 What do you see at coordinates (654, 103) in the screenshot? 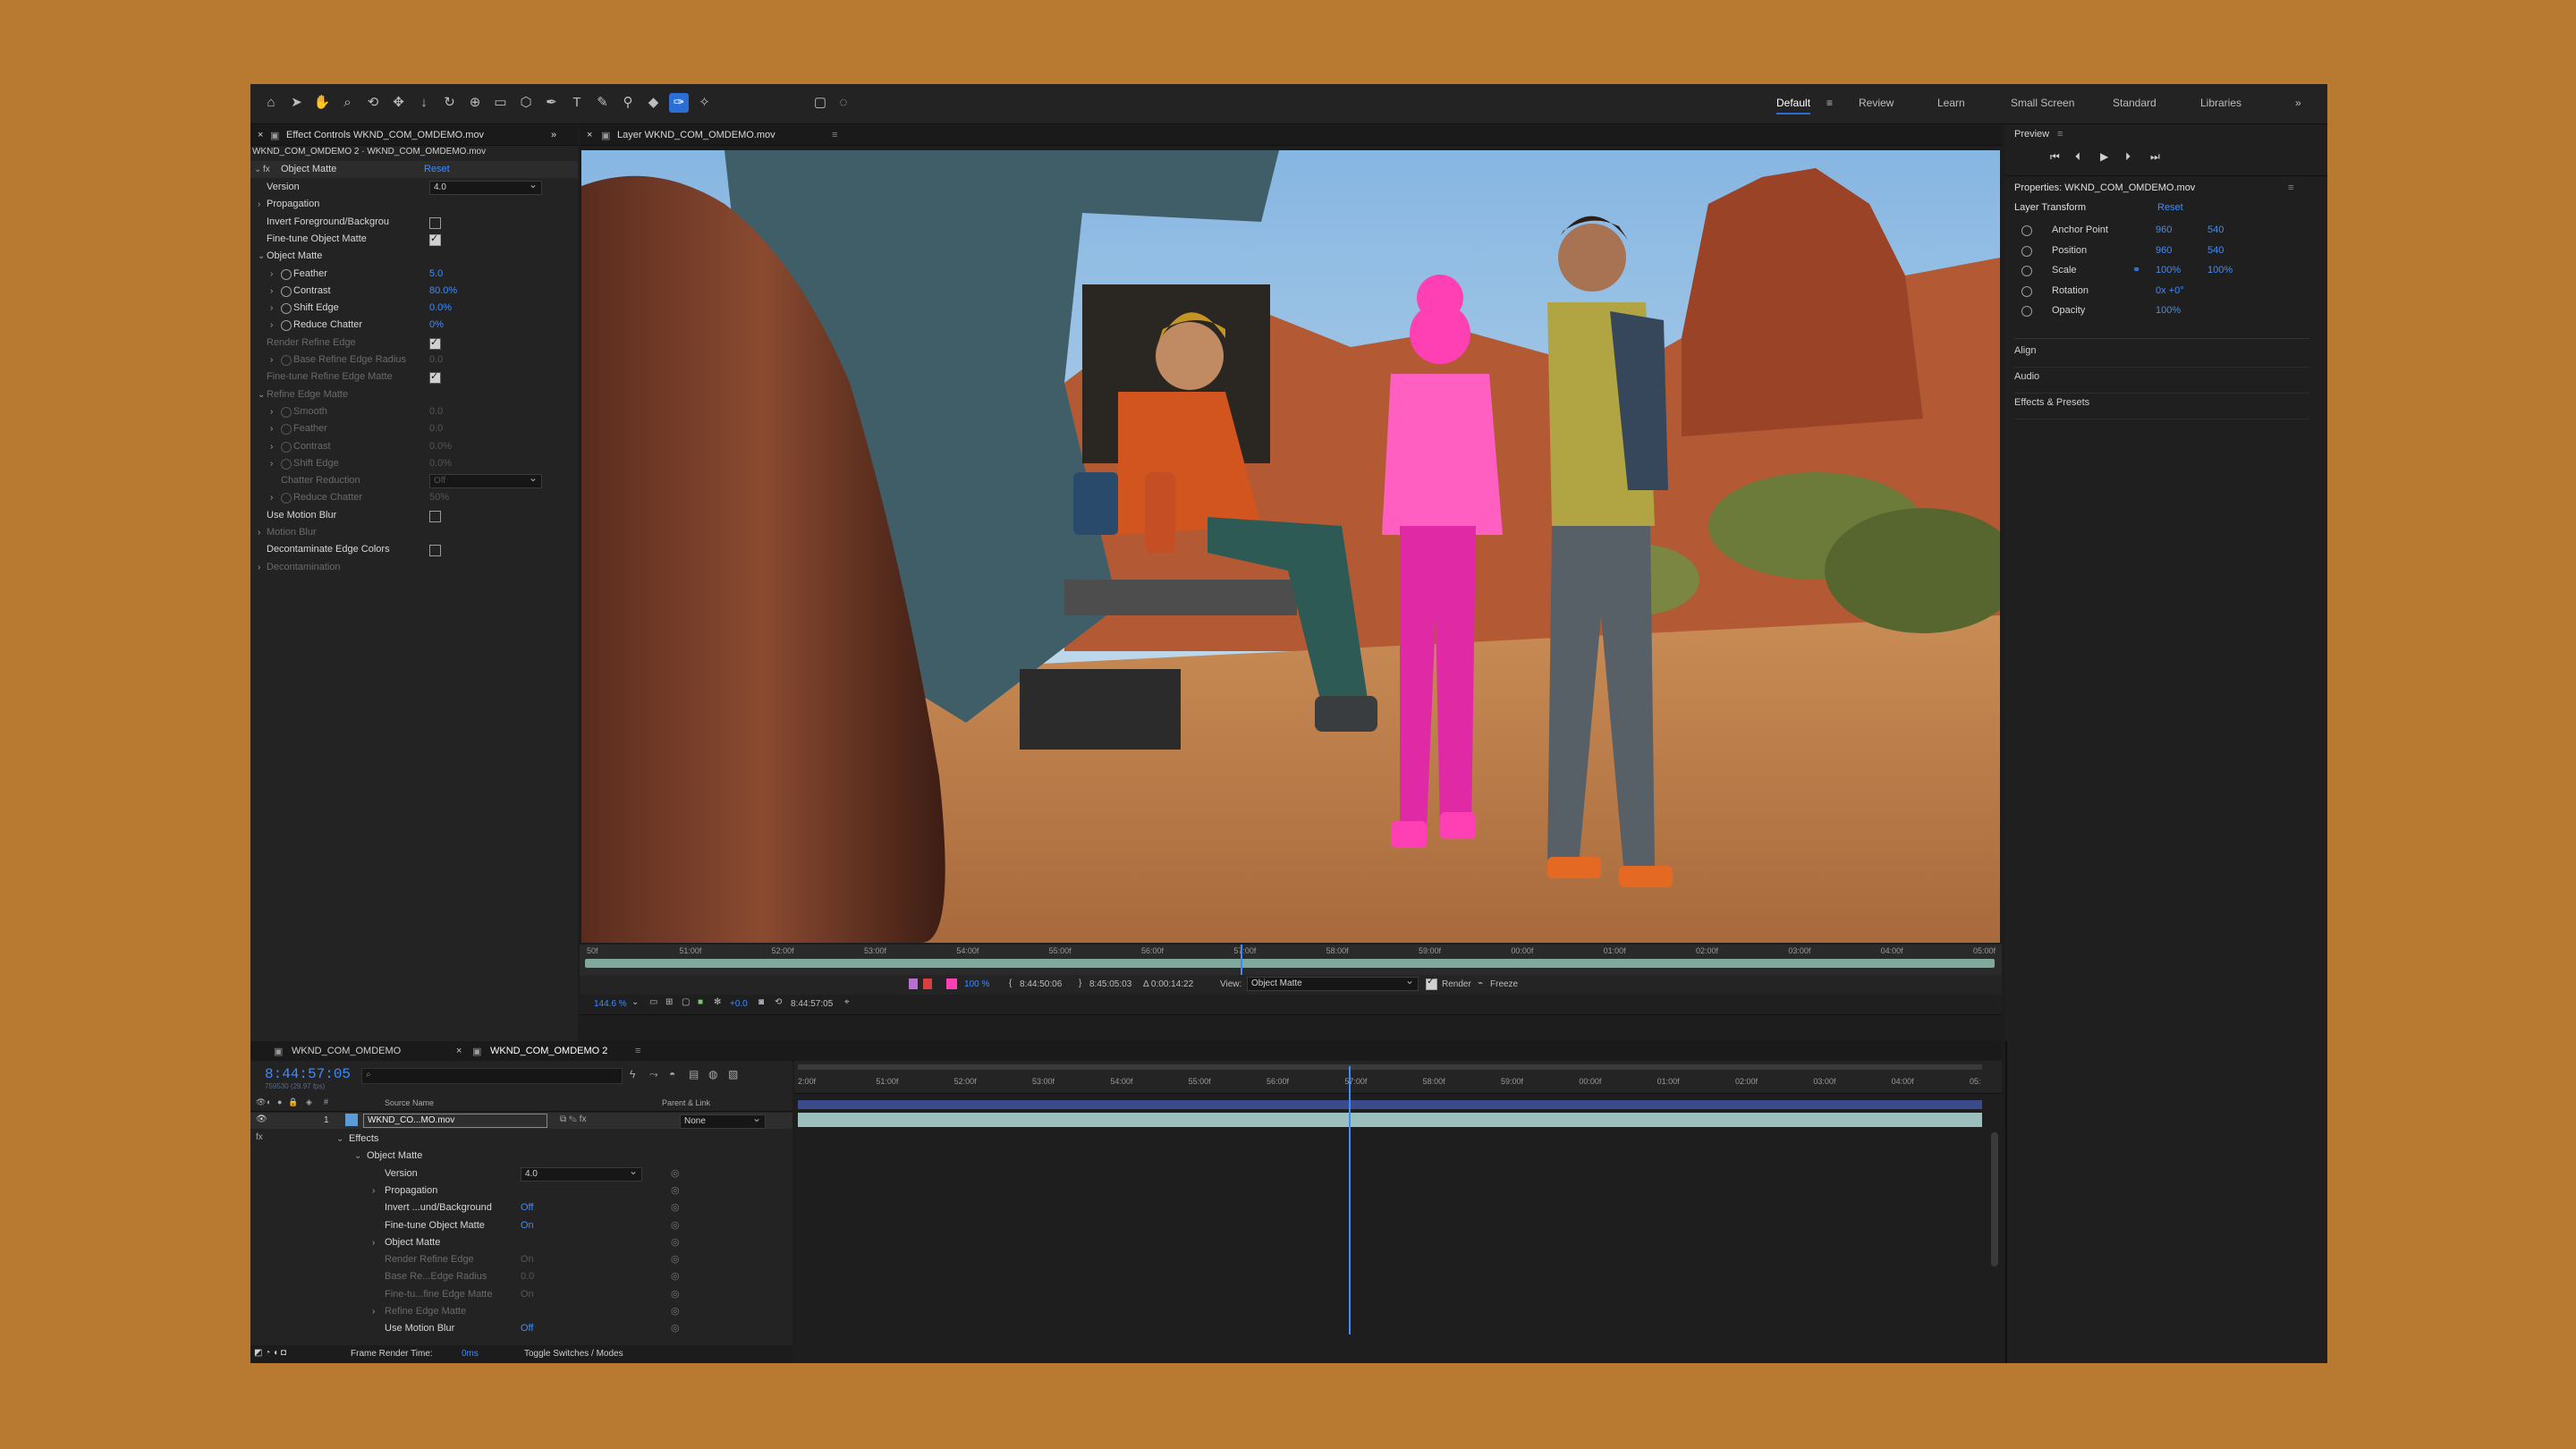
I see `eraser-icon: ◆` at bounding box center [654, 103].